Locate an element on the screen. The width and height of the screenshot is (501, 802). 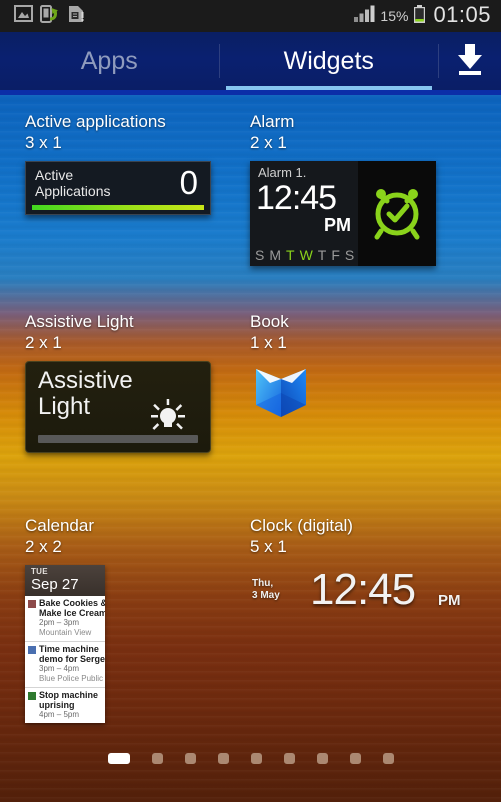
widget-size: 2 x 2 is located at coordinates (43, 546).